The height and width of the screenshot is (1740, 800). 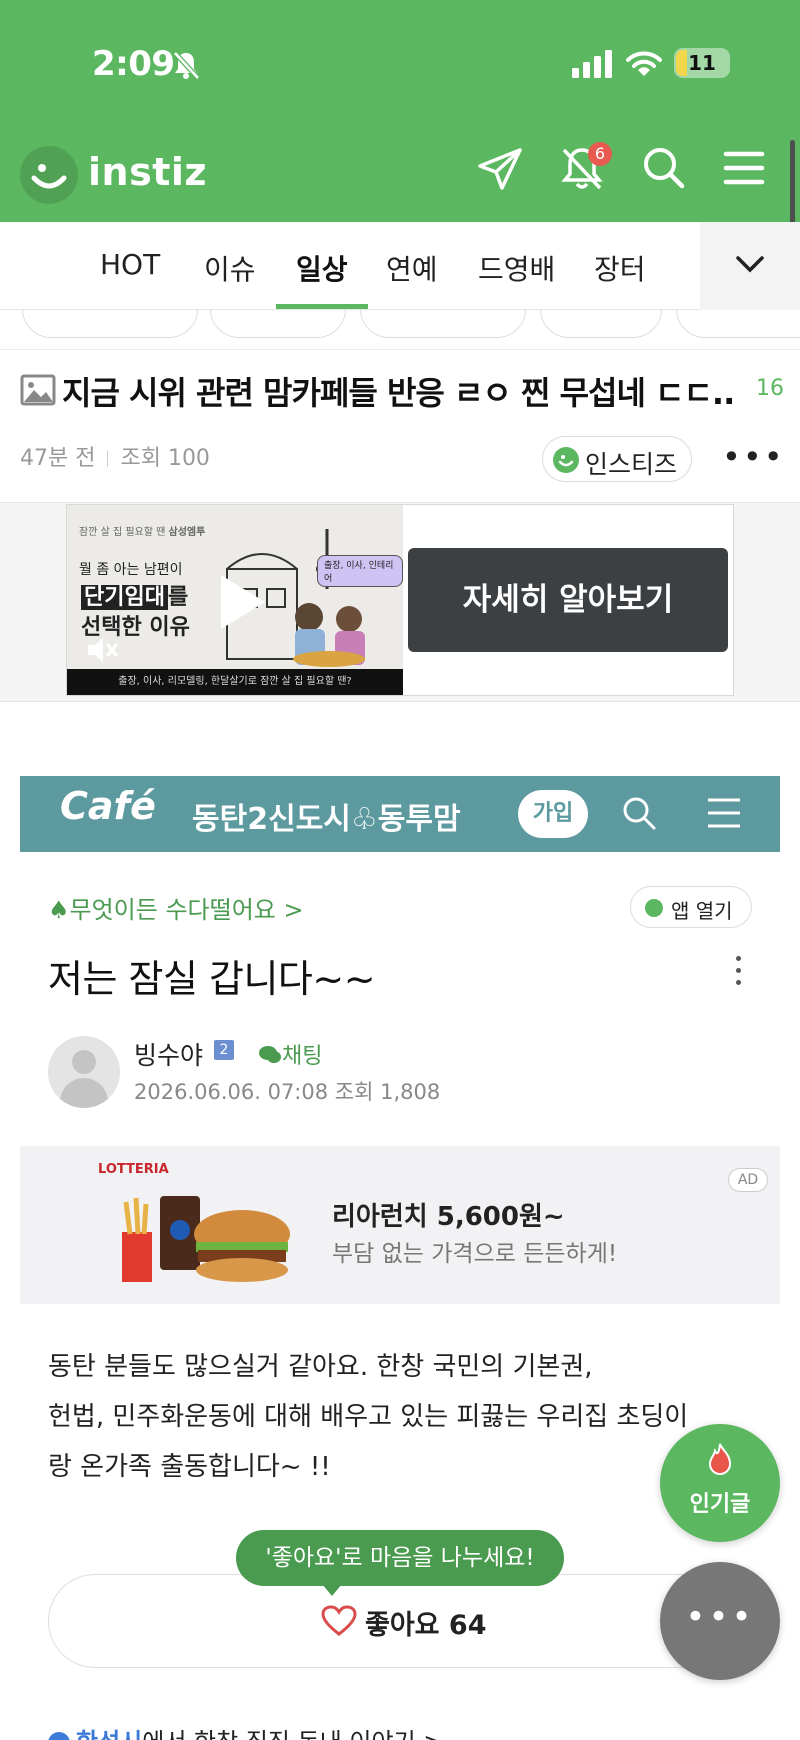 I want to click on site-logo: instiz, so click(x=147, y=172).